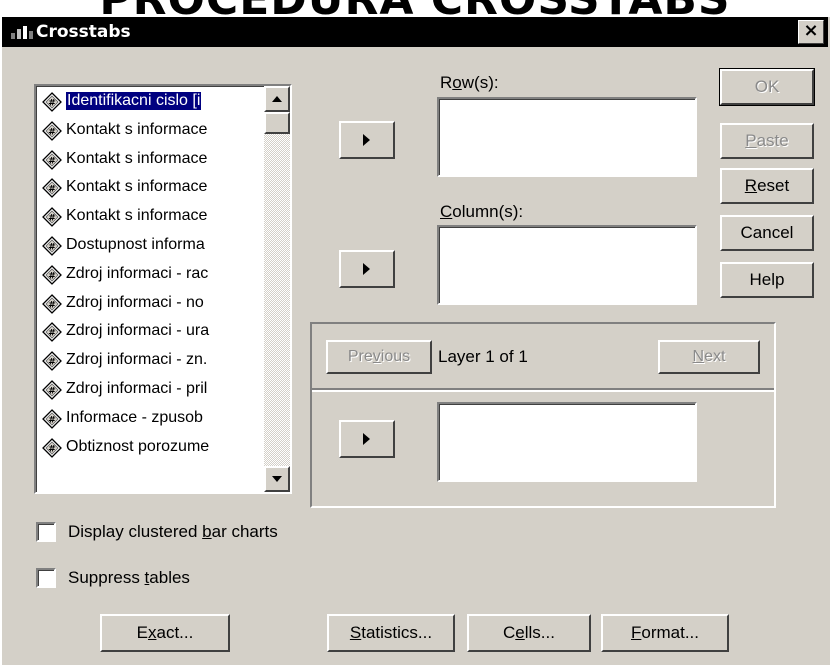  Describe the element at coordinates (767, 87) in the screenshot. I see `ok-button: OK` at that location.